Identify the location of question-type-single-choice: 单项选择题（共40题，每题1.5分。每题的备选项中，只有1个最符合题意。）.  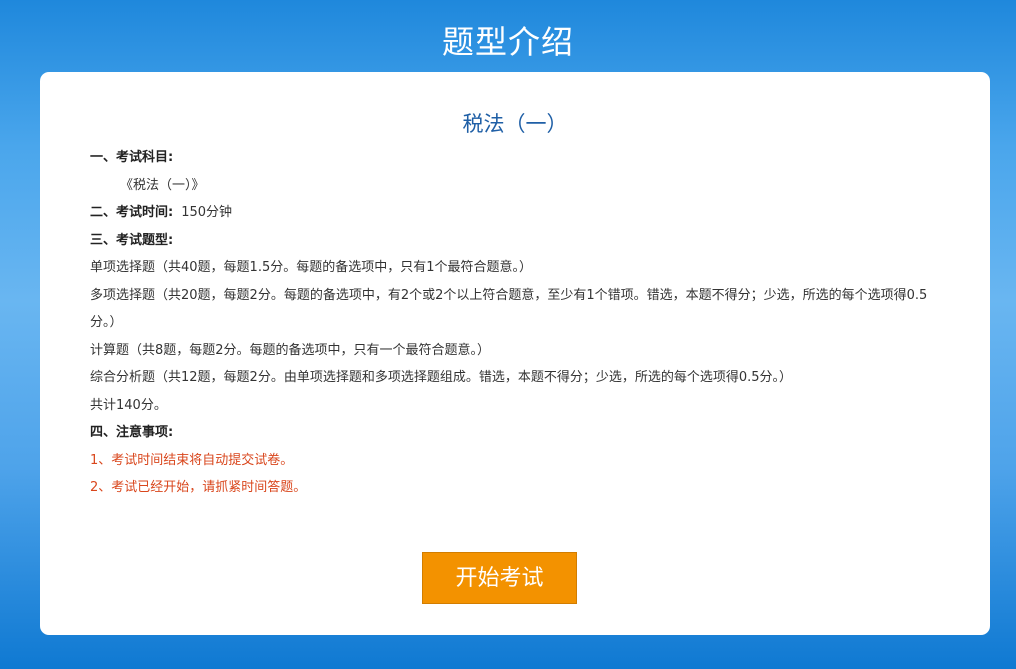
(311, 267).